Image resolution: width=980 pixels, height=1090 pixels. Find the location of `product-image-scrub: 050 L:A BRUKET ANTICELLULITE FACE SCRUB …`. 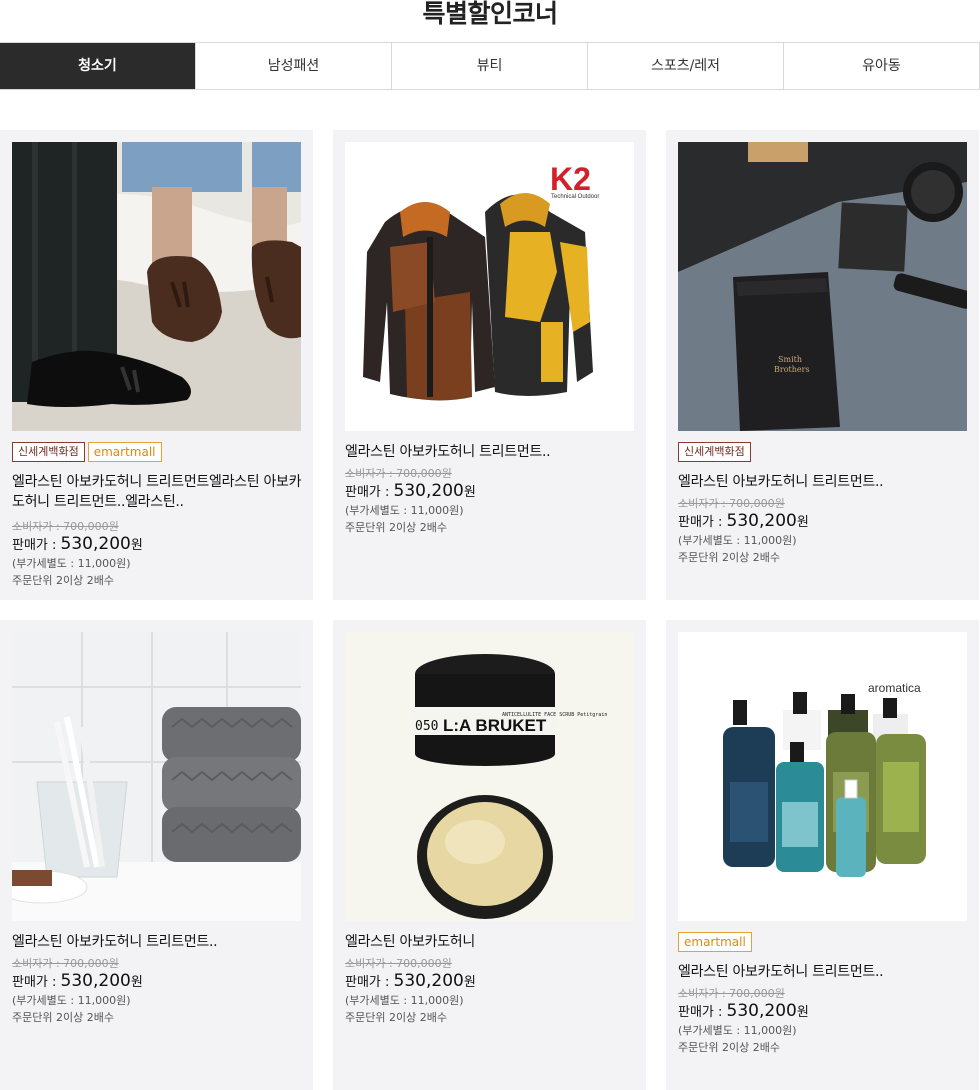

product-image-scrub: 050 L:A BRUKET ANTICELLULITE FACE SCRUB … is located at coordinates (489, 776).